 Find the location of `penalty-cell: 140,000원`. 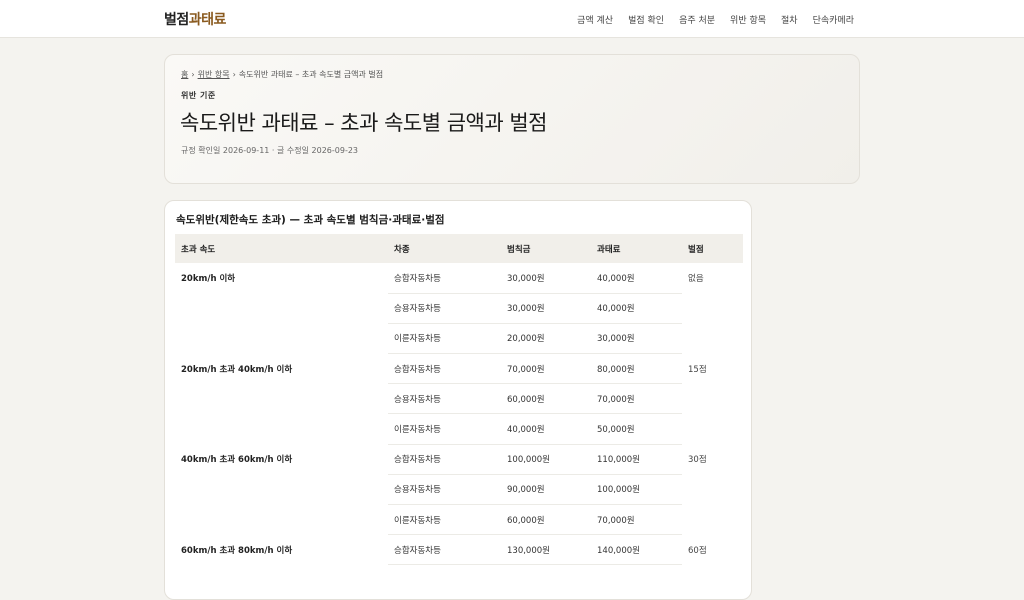

penalty-cell: 140,000원 is located at coordinates (636, 550).